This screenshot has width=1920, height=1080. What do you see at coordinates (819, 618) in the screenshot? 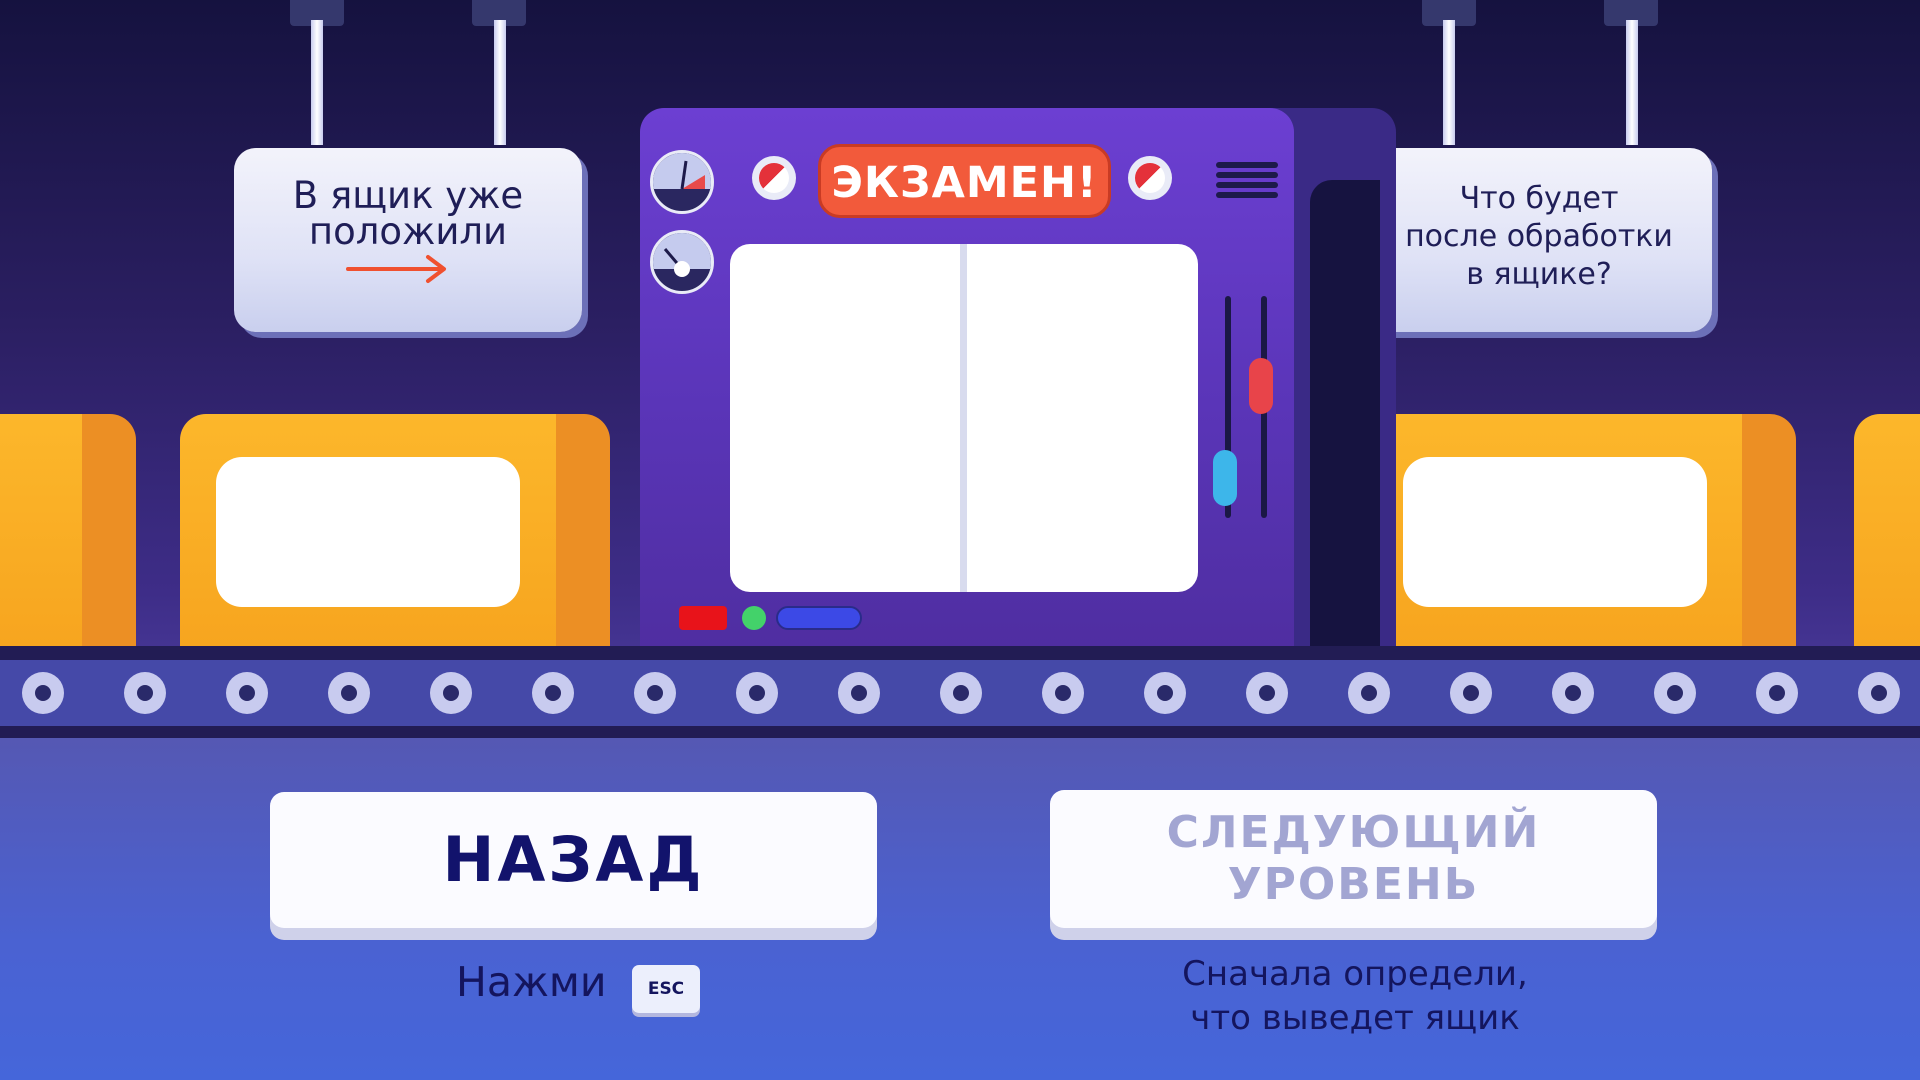
I see `status-light-blue` at bounding box center [819, 618].